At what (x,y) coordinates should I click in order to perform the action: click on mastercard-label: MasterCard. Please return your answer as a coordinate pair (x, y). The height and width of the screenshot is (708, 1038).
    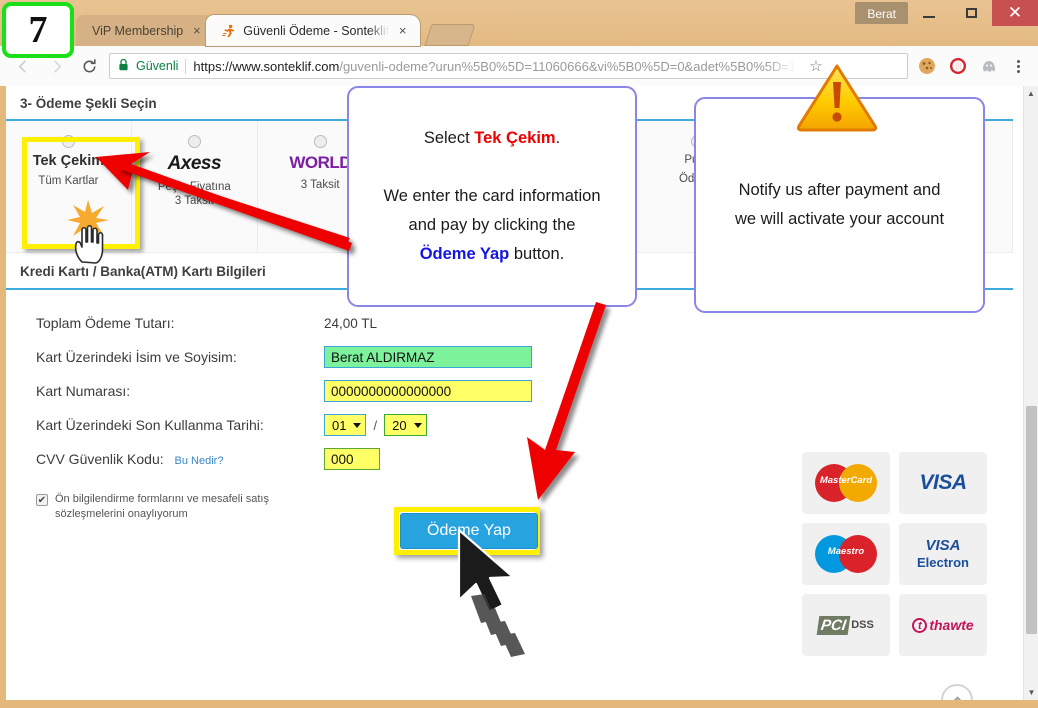
    Looking at the image, I should click on (846, 480).